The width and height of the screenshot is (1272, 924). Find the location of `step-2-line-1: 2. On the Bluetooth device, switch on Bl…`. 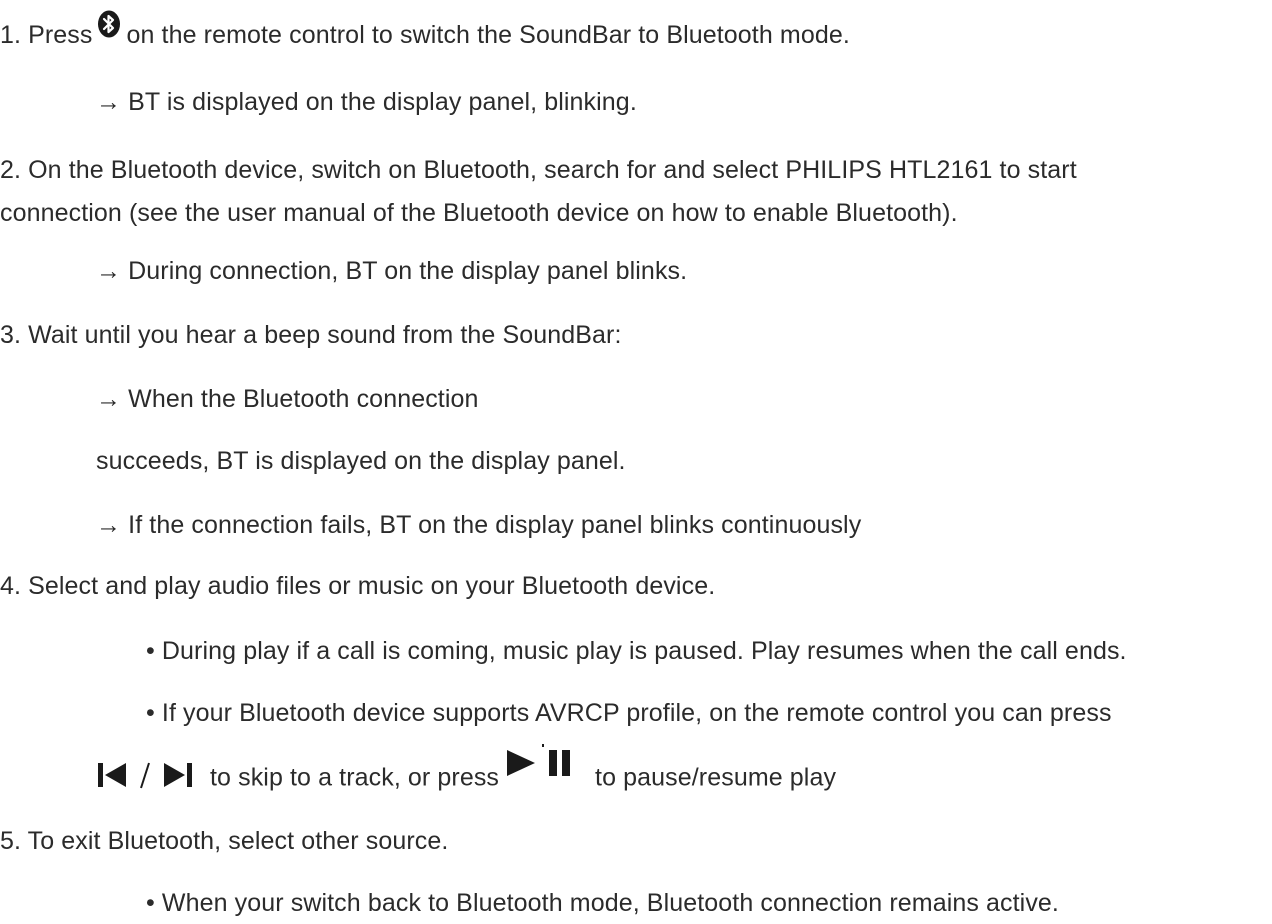

step-2-line-1: 2. On the Bluetooth device, switch on Bl… is located at coordinates (538, 170).